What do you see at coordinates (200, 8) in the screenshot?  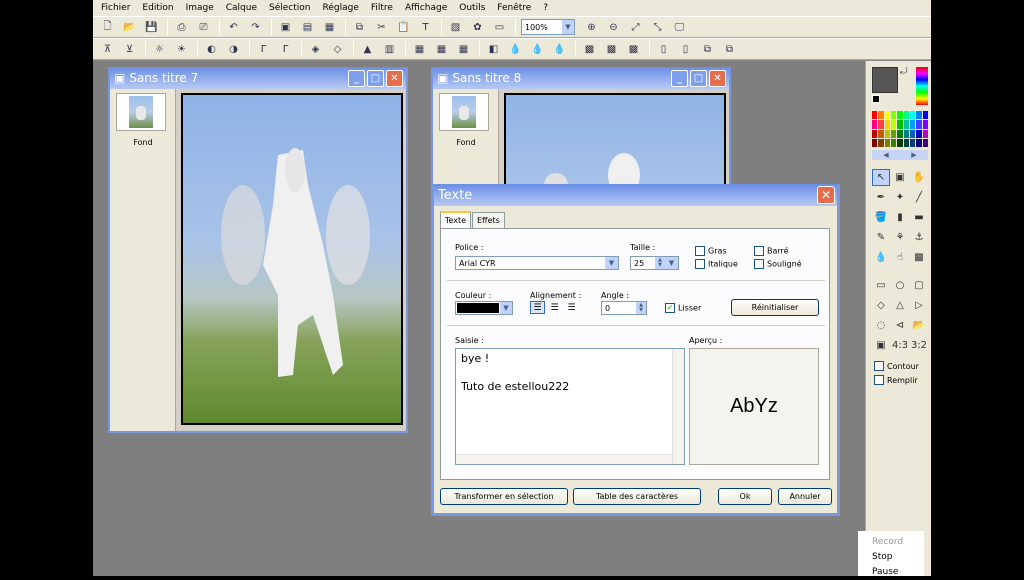 I see `menu-image: Image` at bounding box center [200, 8].